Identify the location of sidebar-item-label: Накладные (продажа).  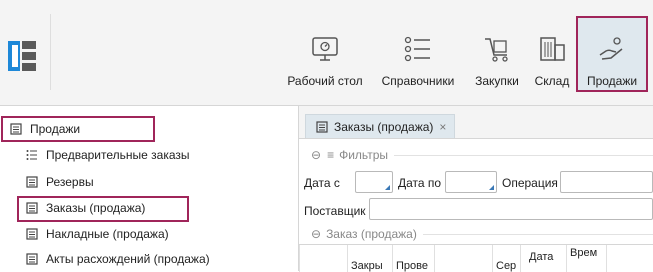
(107, 234).